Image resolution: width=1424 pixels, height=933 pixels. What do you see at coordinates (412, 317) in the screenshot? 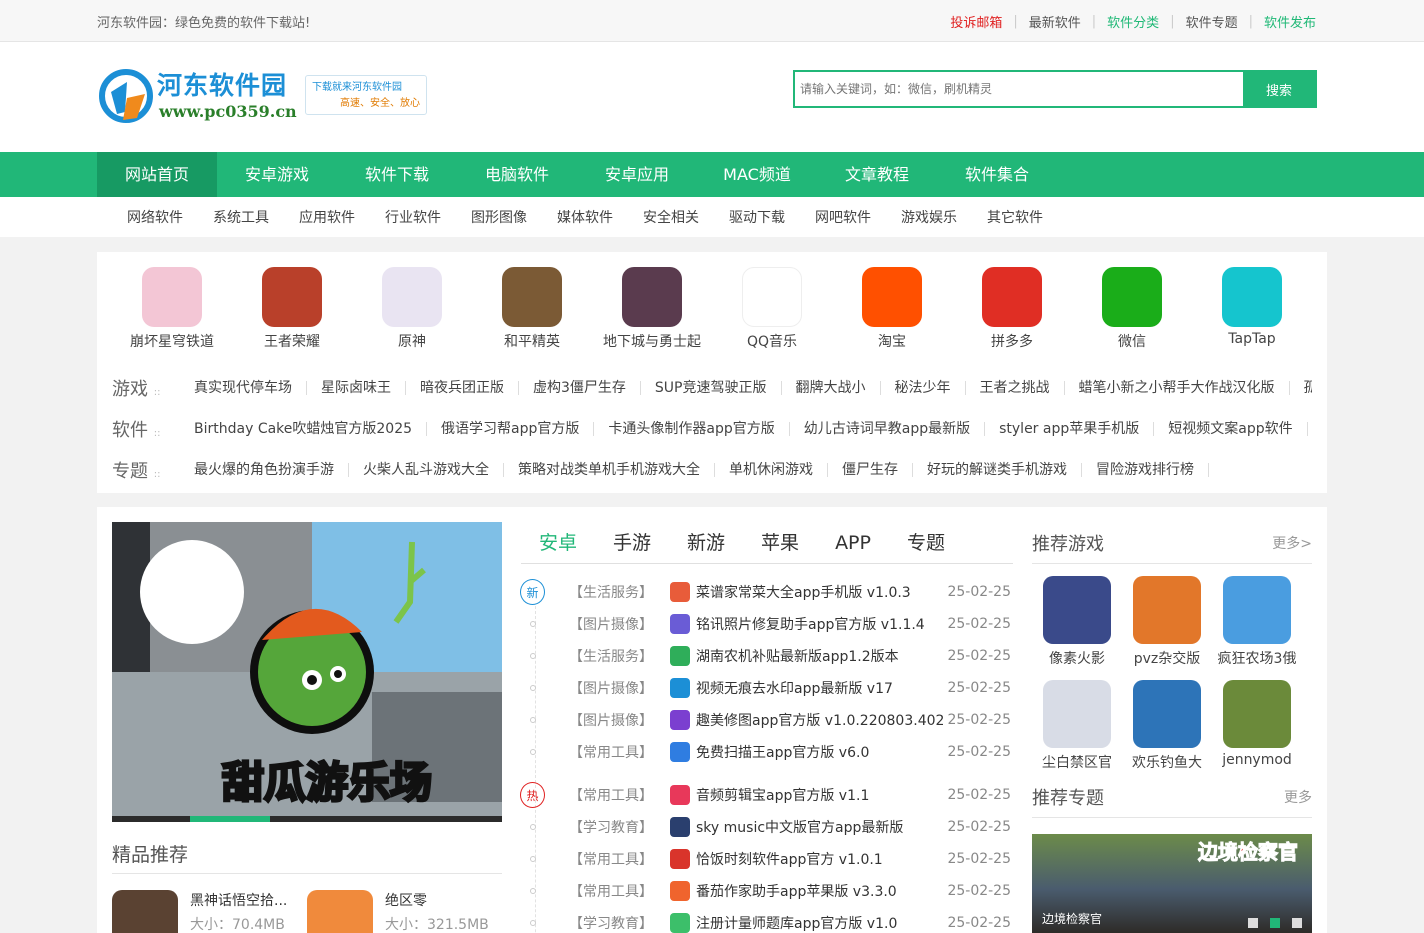
I see `hot-app-item: 原神` at bounding box center [412, 317].